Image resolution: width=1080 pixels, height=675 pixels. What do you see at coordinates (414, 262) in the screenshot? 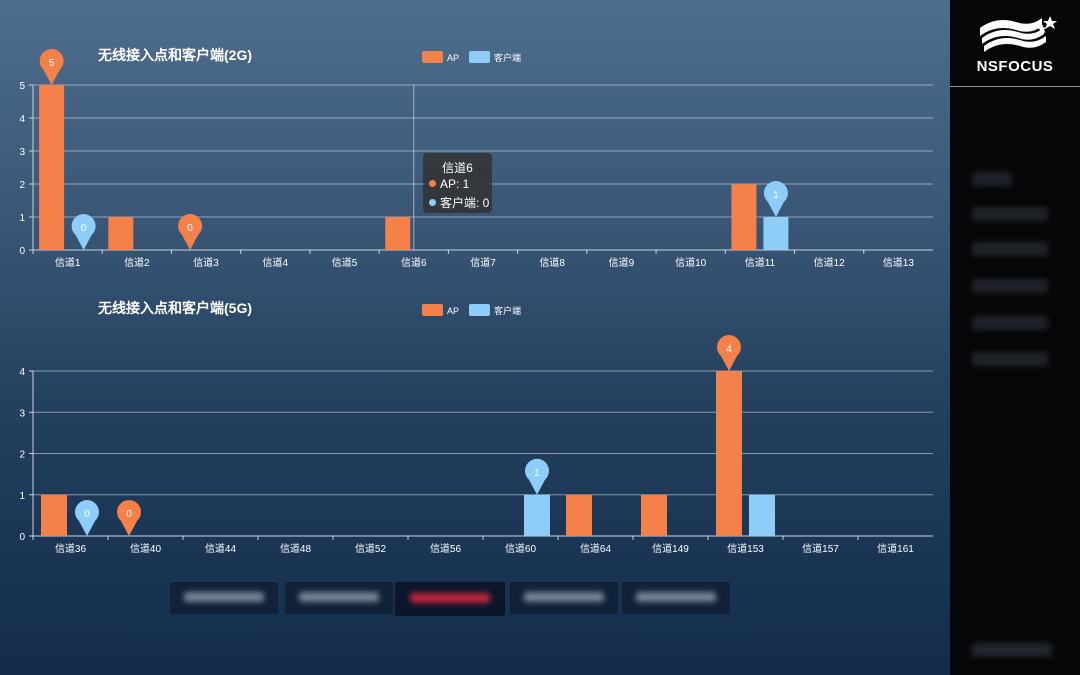
I see `x-tick-label: 信道6` at bounding box center [414, 262].